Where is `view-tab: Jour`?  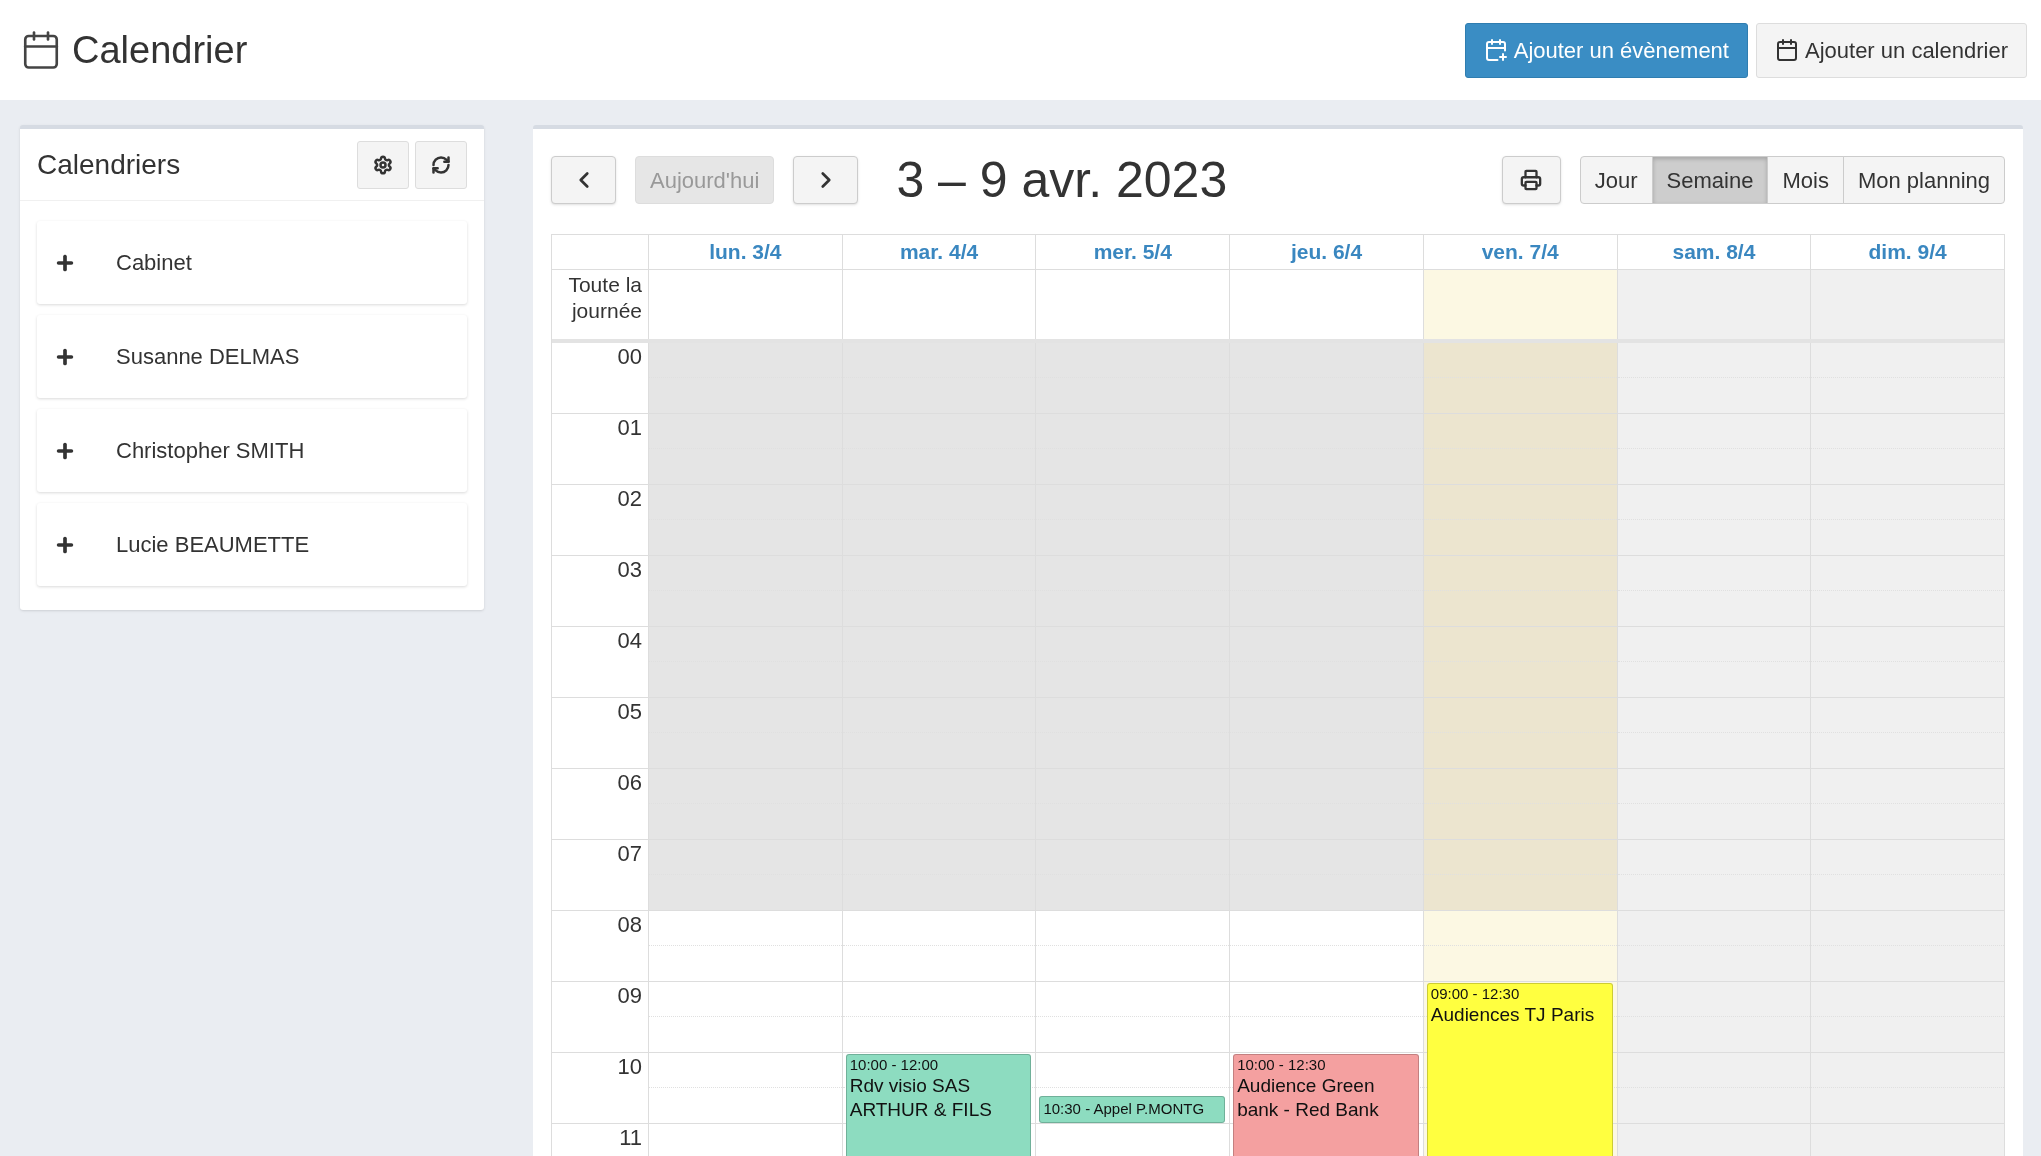
view-tab: Jour is located at coordinates (1616, 180).